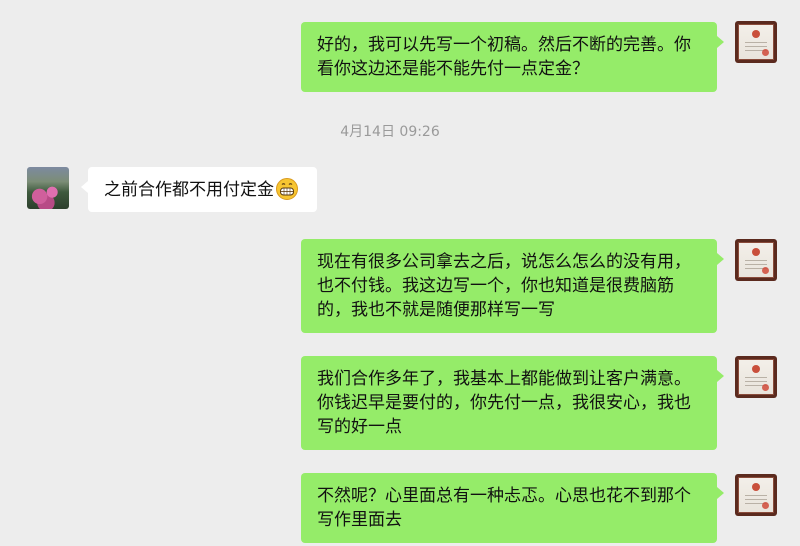  What do you see at coordinates (504, 57) in the screenshot?
I see `message-text: 好的，我可以先写一个初稿。然后不断的完善。你看你这边还是能不能先付一点定金？` at bounding box center [504, 57].